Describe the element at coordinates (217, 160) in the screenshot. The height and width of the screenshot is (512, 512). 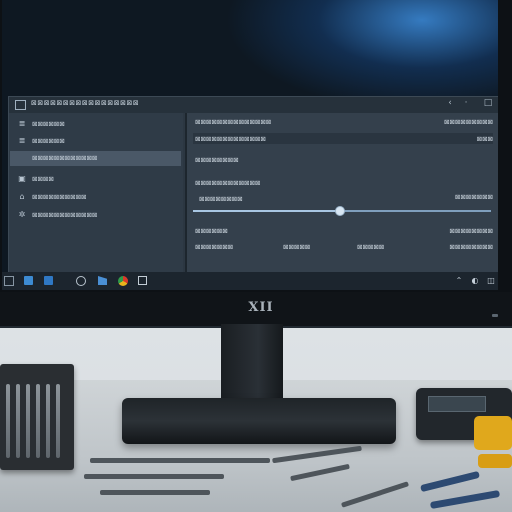
I see `setting-label: ⊠⊠⊠⊠⊠⊠⊠⊠` at that location.